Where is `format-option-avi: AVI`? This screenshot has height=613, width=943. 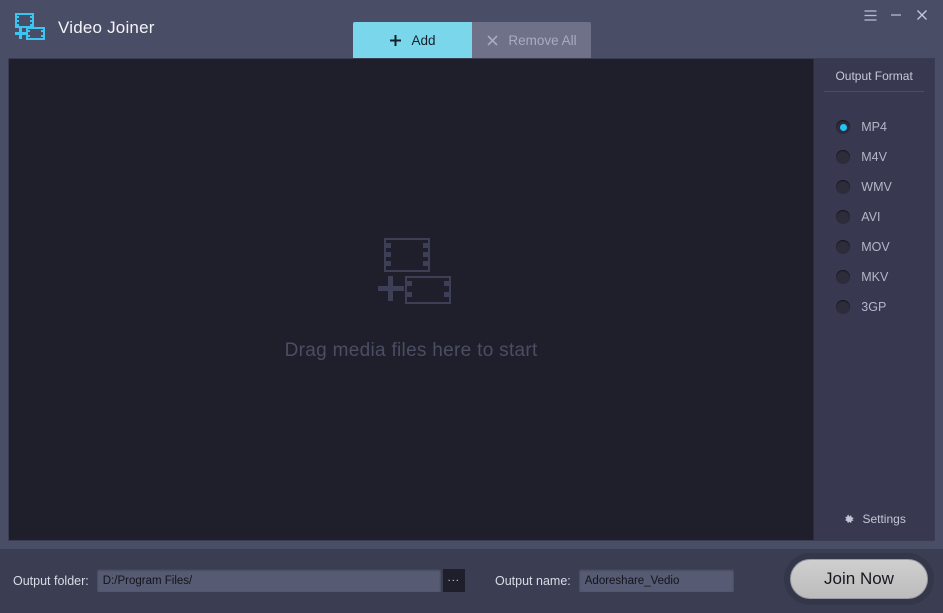
format-option-avi: AVI is located at coordinates (885, 217).